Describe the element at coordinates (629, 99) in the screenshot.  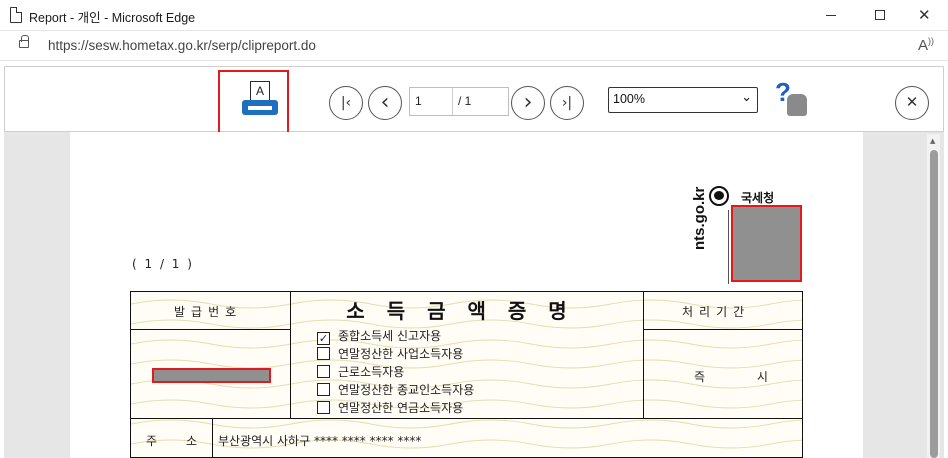
I see `zoom-value: 100%` at that location.